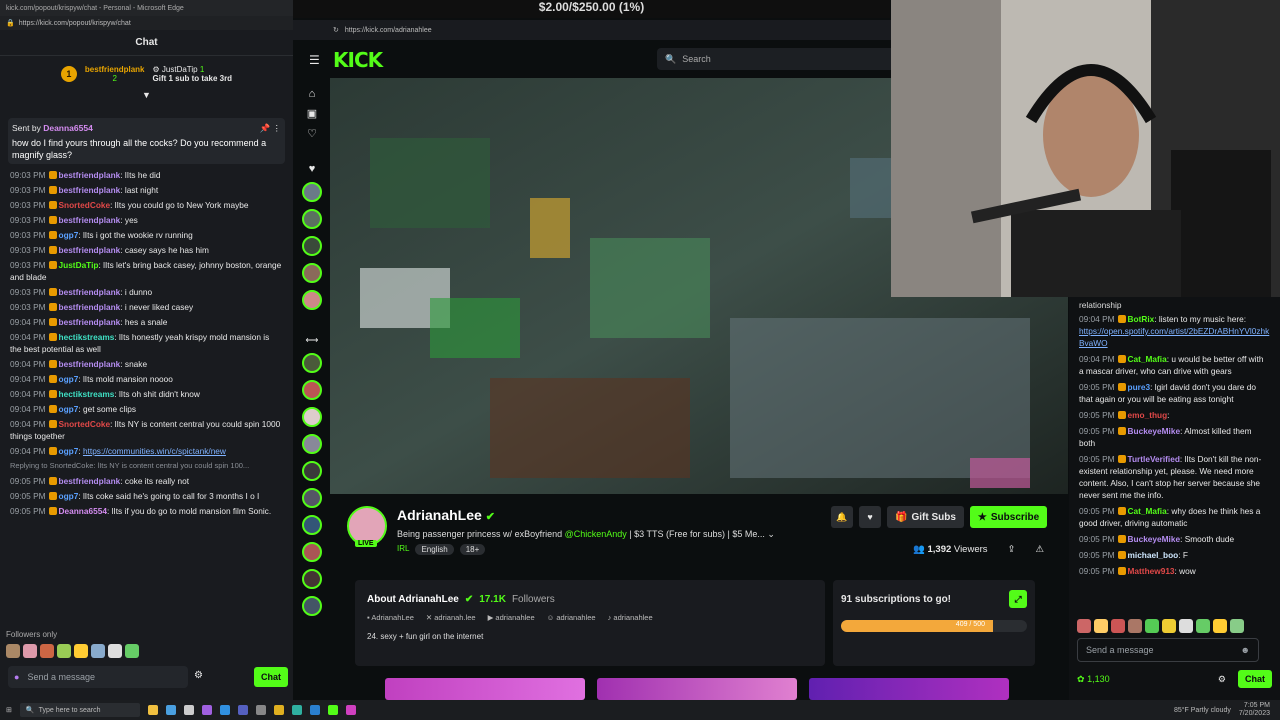  I want to click on notification-bell-icon: 🔔, so click(842, 517).